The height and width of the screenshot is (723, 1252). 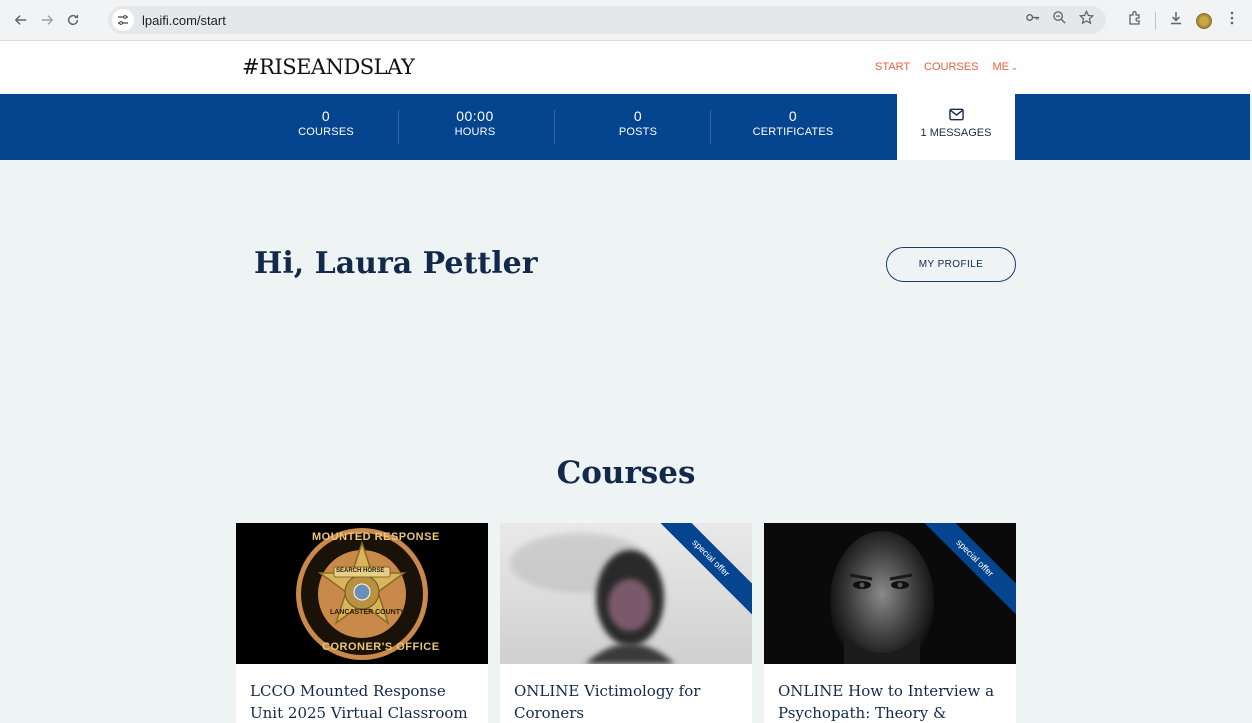 What do you see at coordinates (892, 67) in the screenshot?
I see `nav-start: START` at bounding box center [892, 67].